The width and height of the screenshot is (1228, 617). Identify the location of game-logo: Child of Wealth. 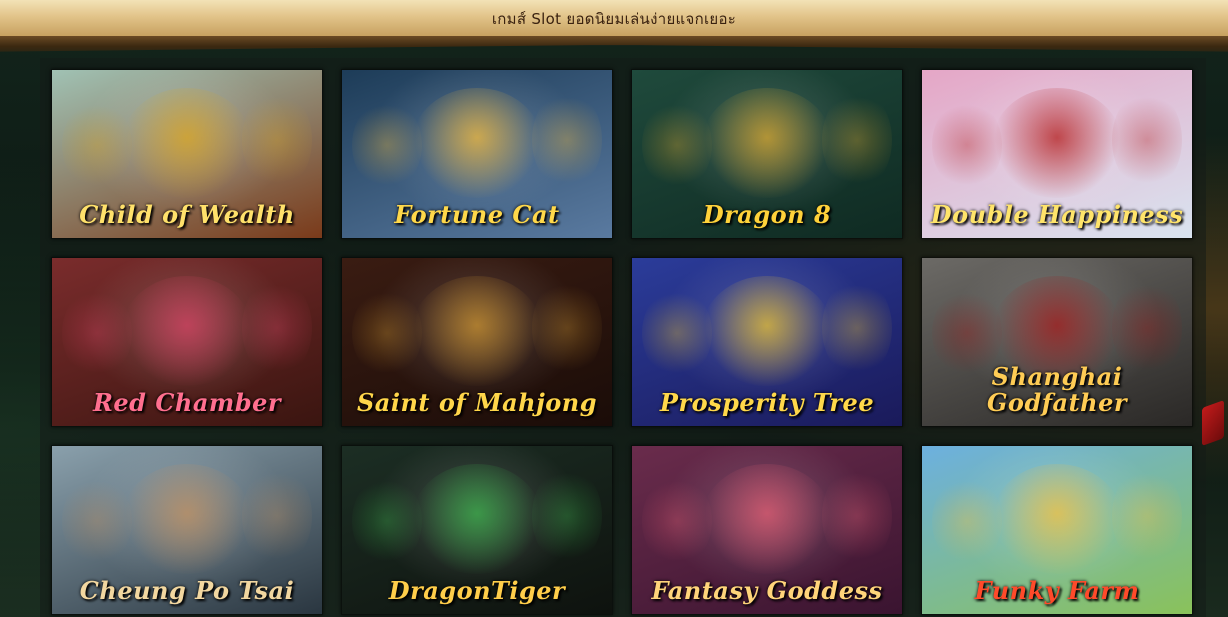
(187, 214).